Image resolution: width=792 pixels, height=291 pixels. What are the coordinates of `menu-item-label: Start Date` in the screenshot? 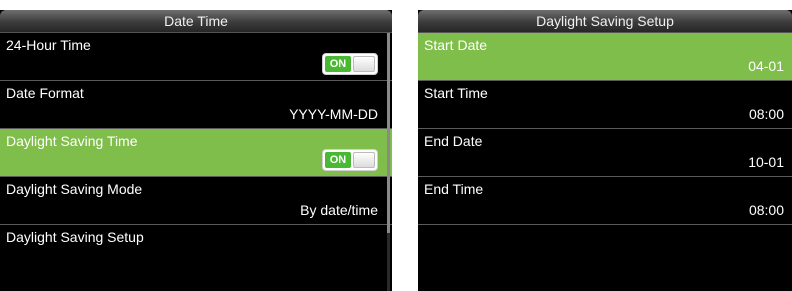 It's located at (456, 45).